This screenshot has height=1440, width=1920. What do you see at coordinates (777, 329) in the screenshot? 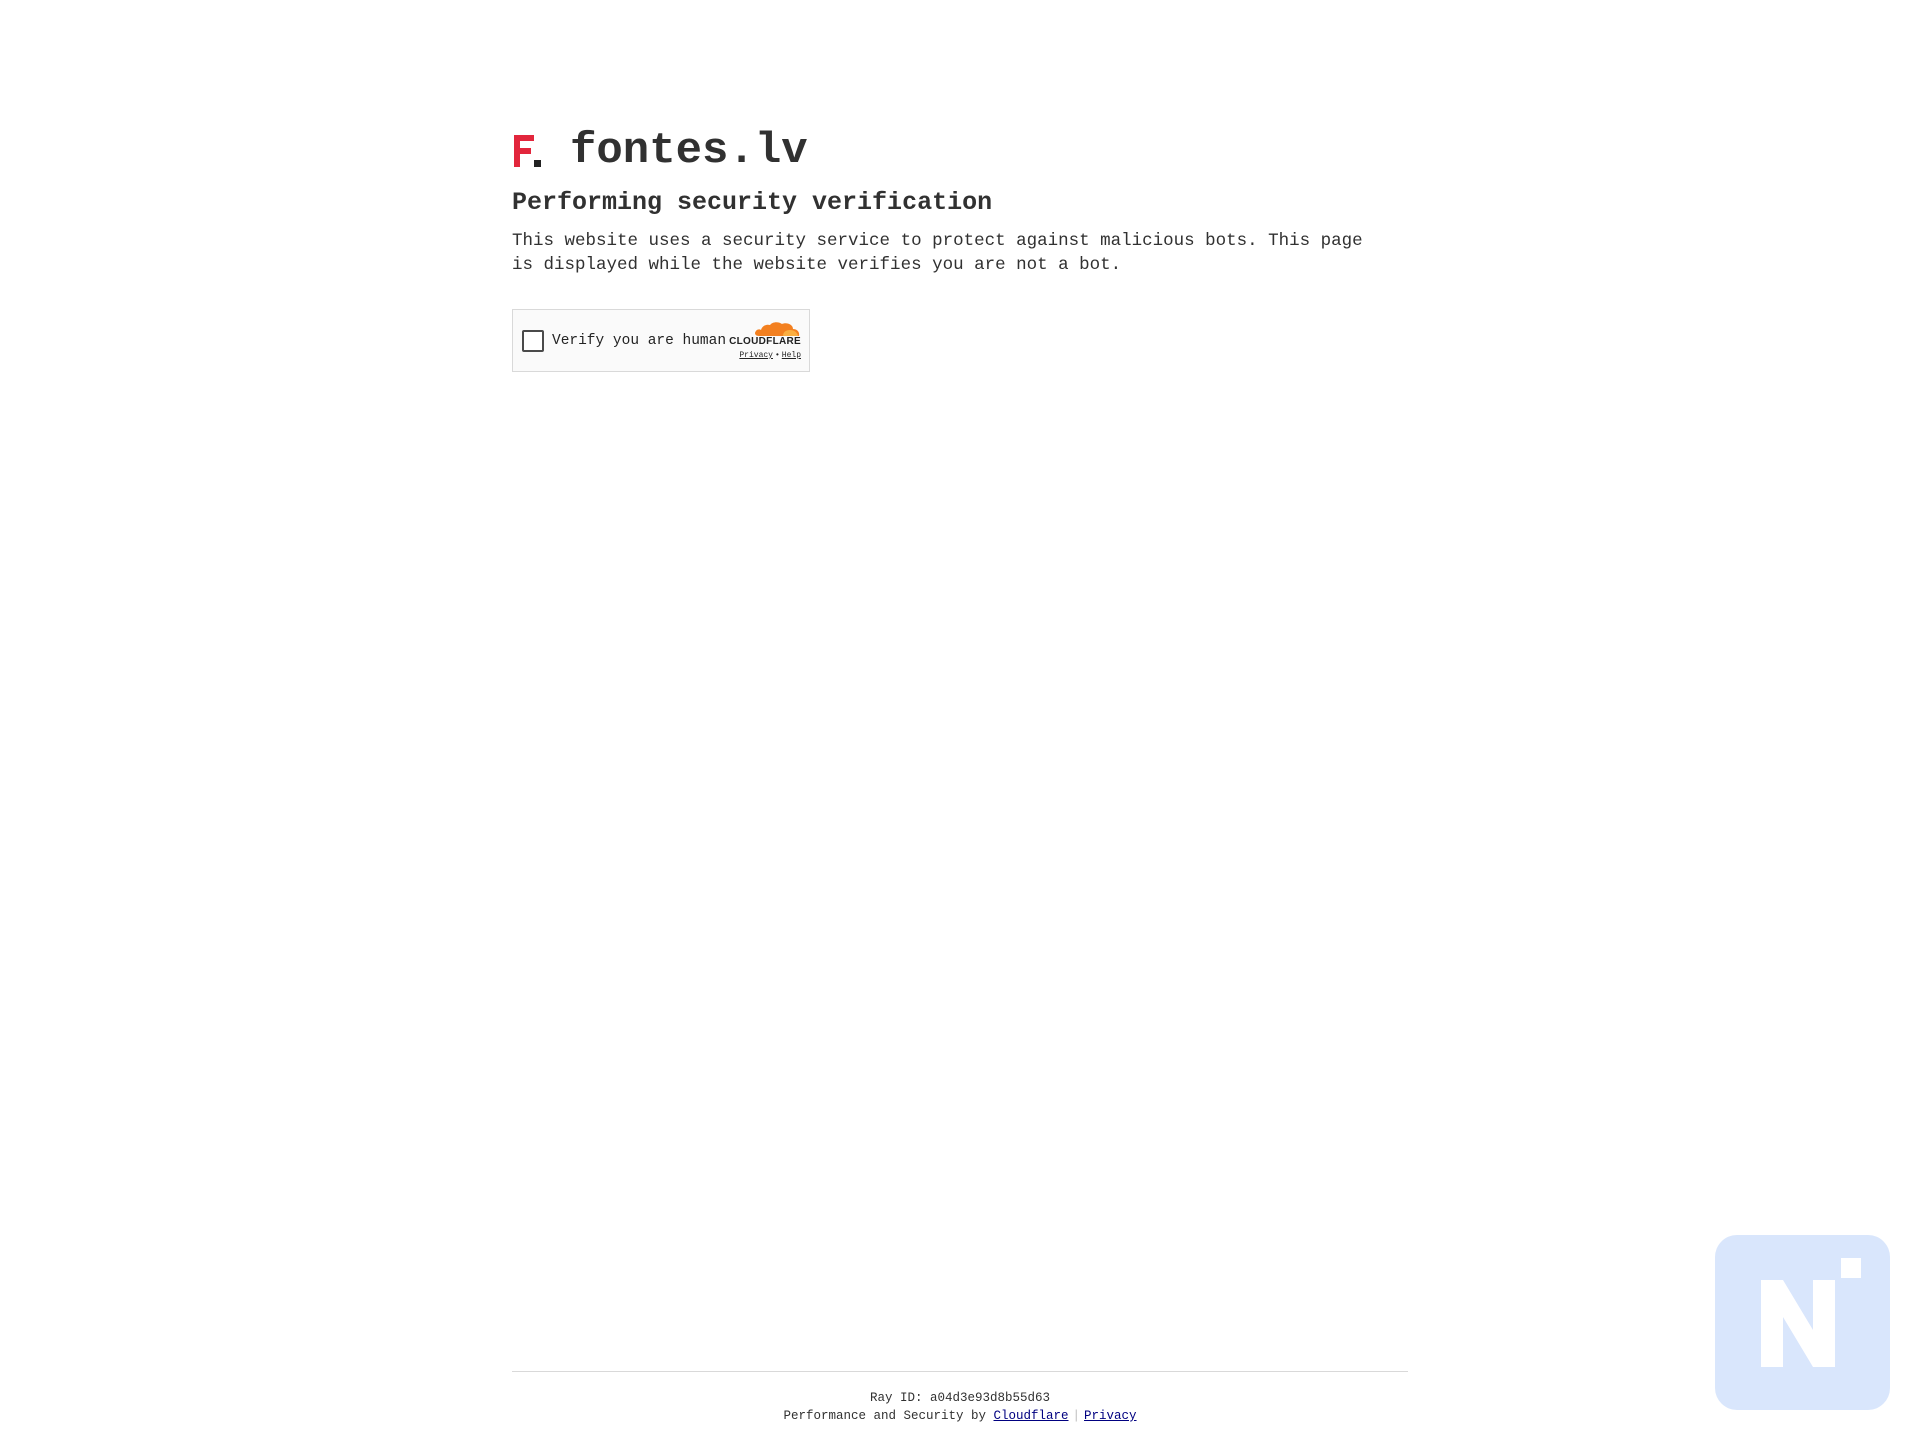
I see `cloudflare-cloud-icon` at bounding box center [777, 329].